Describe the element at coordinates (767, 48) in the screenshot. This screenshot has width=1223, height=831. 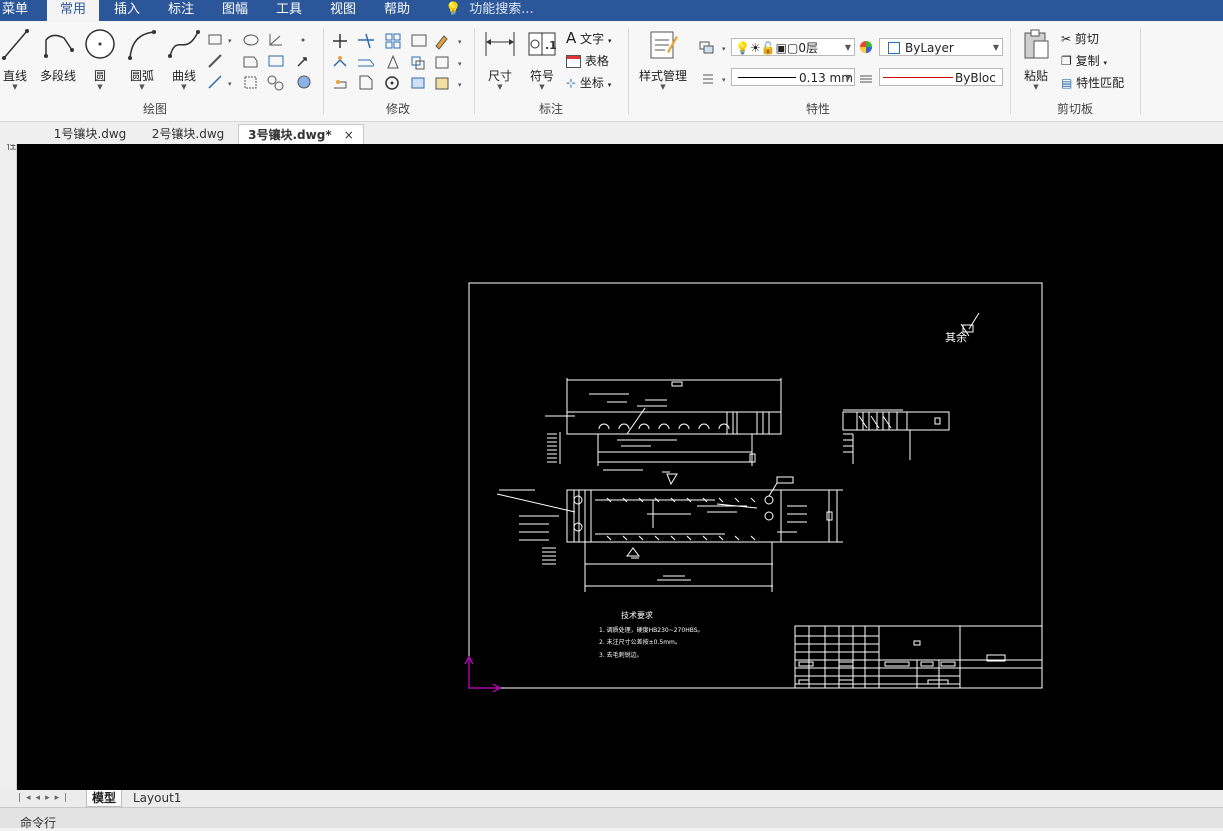
I see `layer-state-icons: 💡☀🔓▣▢` at that location.